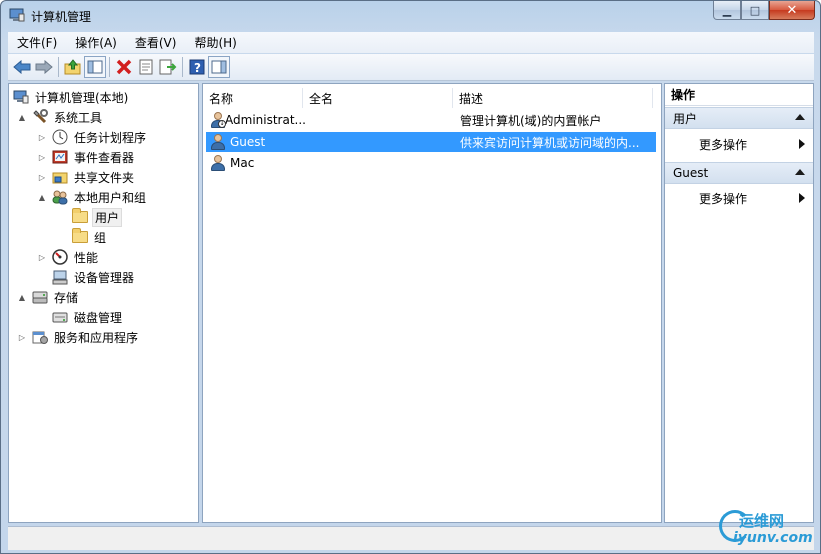 Image resolution: width=821 pixels, height=554 pixels. I want to click on tree-item-label: 系统工具, so click(78, 117).